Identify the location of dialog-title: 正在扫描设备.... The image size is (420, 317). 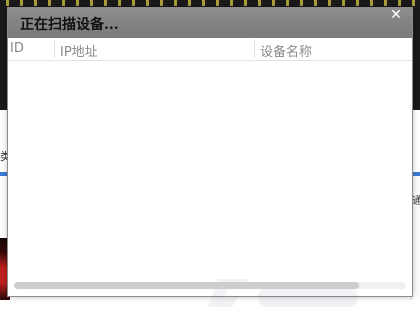
(69, 25).